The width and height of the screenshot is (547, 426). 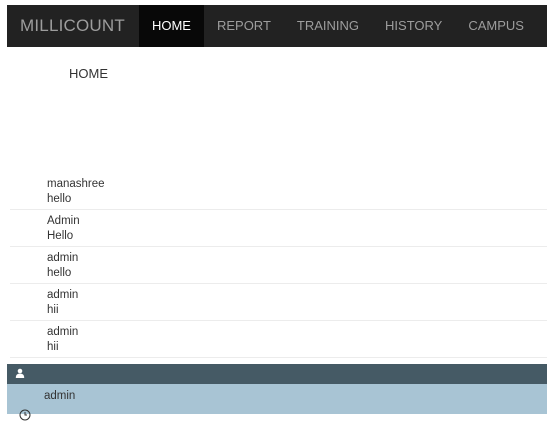 What do you see at coordinates (277, 392) in the screenshot?
I see `chat-panel: admin` at bounding box center [277, 392].